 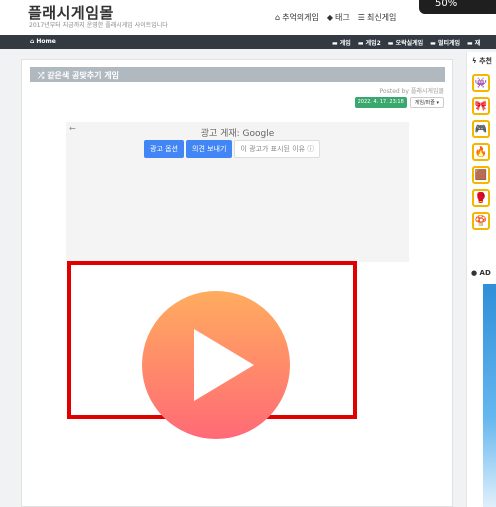 I want to click on play-button, so click(x=216, y=365).